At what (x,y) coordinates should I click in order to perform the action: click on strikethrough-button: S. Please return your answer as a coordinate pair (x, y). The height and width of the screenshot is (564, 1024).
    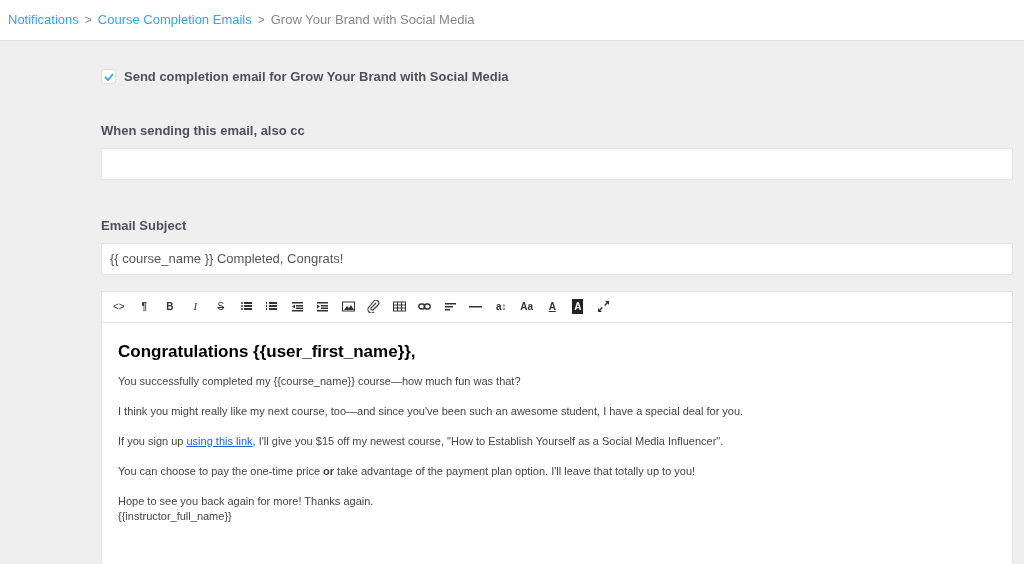
    Looking at the image, I should click on (221, 306).